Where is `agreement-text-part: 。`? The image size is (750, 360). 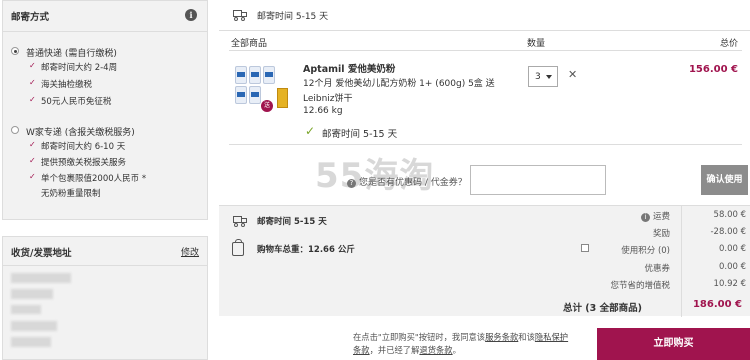 agreement-text-part: 。 is located at coordinates (456, 350).